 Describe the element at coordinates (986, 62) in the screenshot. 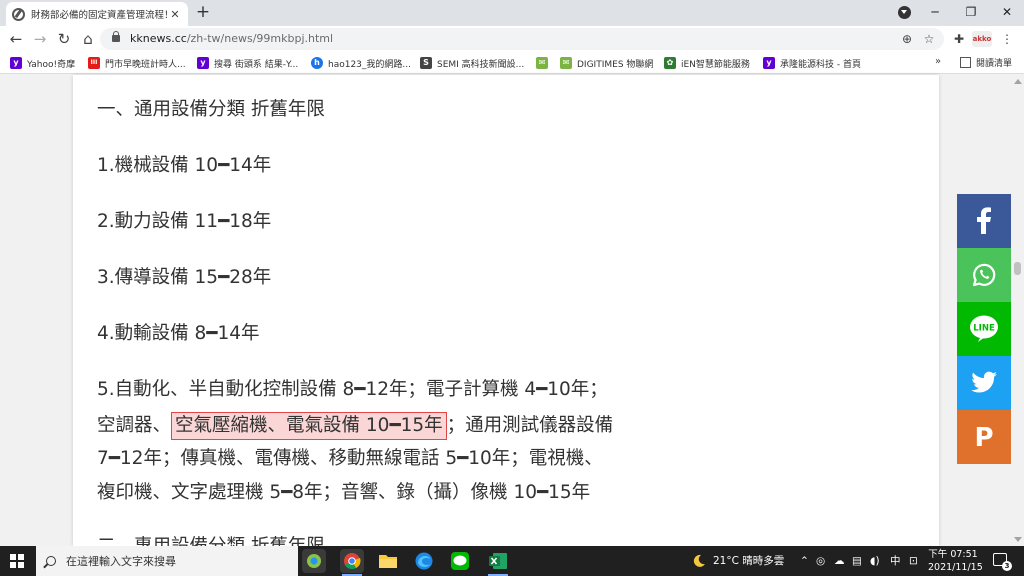

I see `reading-list-button: 閱讀清單` at that location.